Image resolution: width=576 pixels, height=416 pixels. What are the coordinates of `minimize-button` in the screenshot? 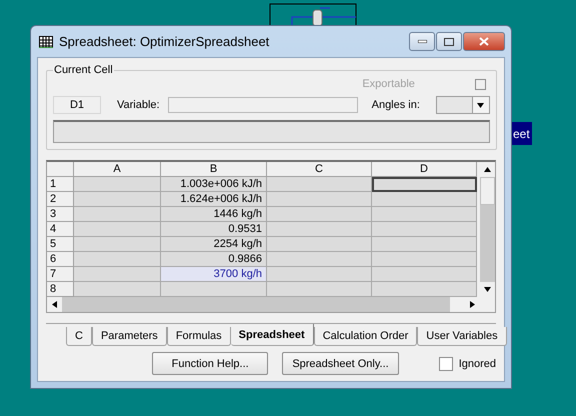 It's located at (422, 41).